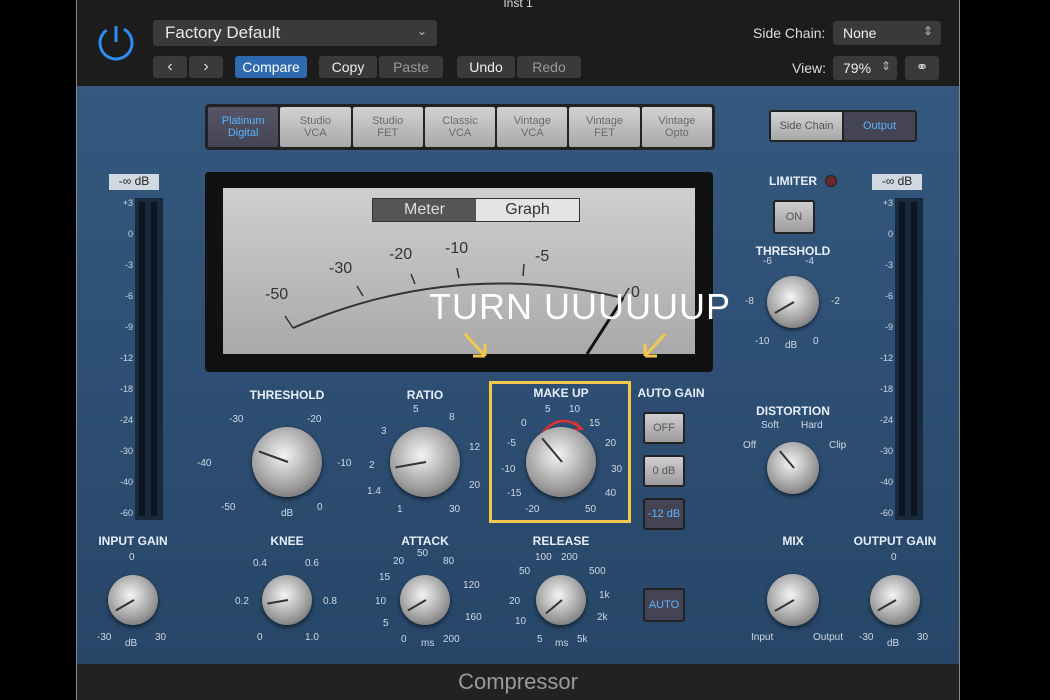  I want to click on output-gain-label: OUTPUT GAIN, so click(895, 541).